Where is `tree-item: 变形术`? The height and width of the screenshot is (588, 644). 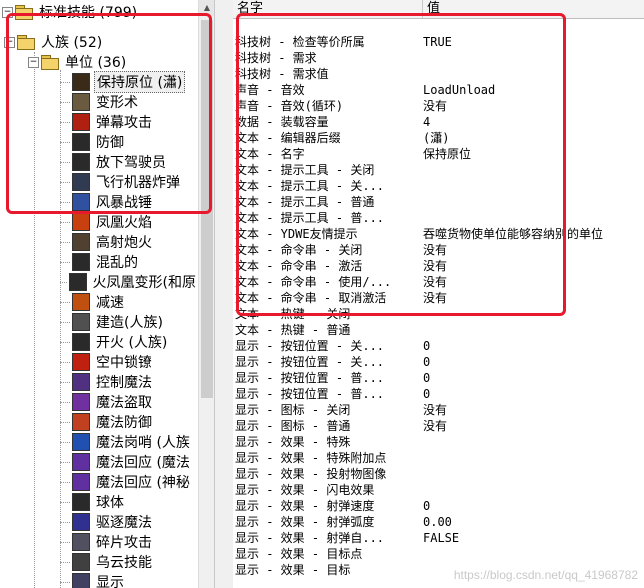 tree-item: 变形术 is located at coordinates (129, 102).